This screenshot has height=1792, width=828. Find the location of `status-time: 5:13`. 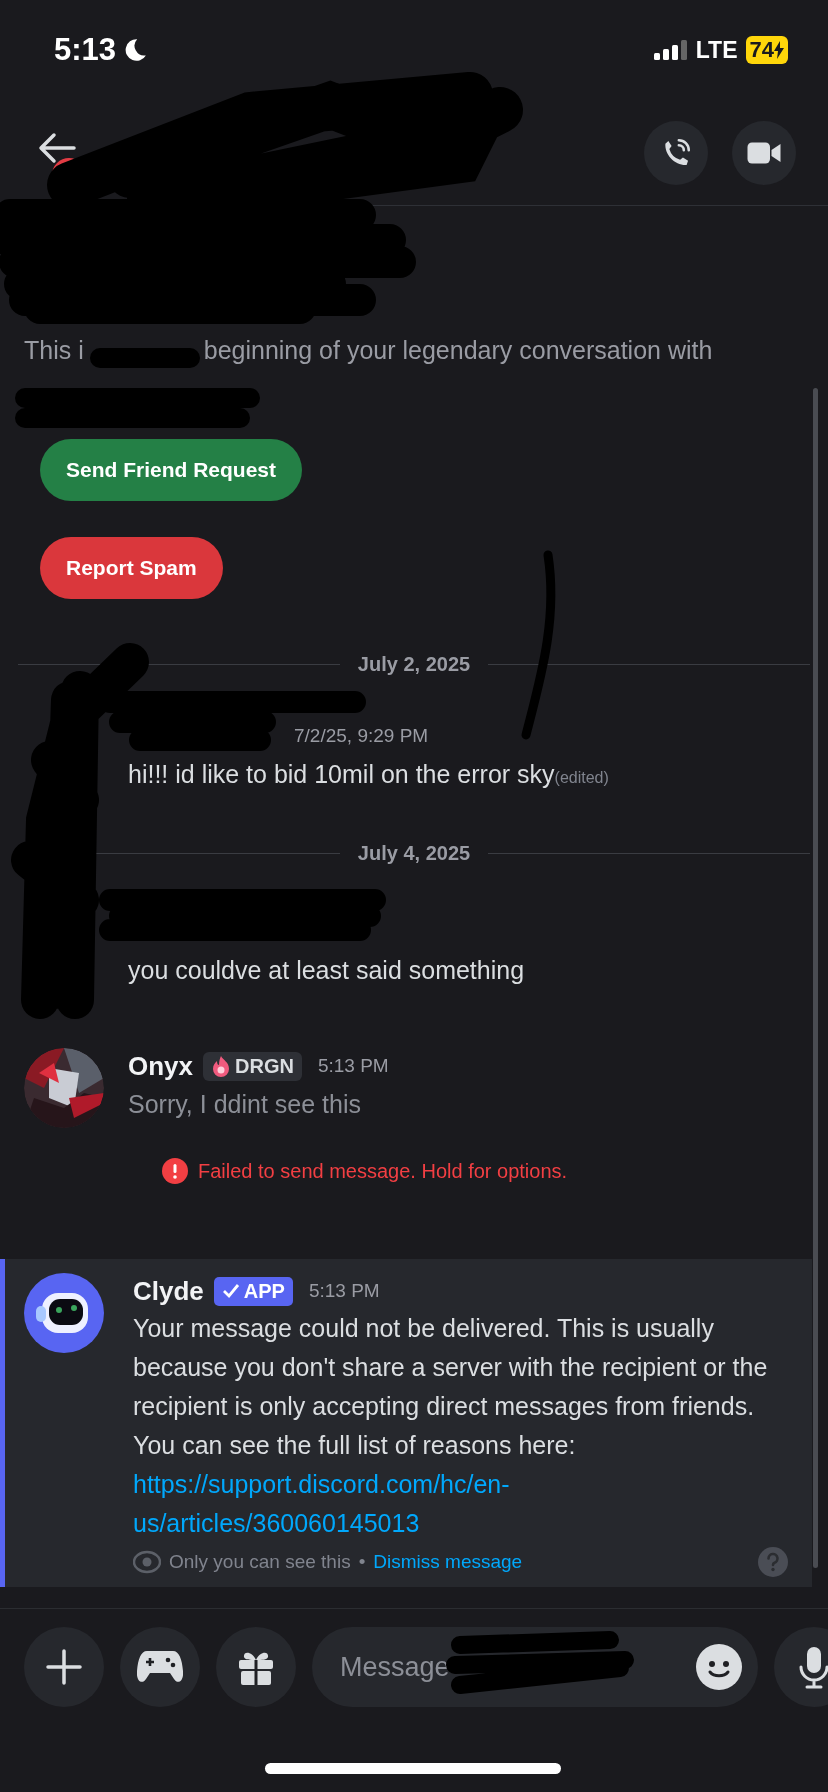

status-time: 5:13 is located at coordinates (85, 50).